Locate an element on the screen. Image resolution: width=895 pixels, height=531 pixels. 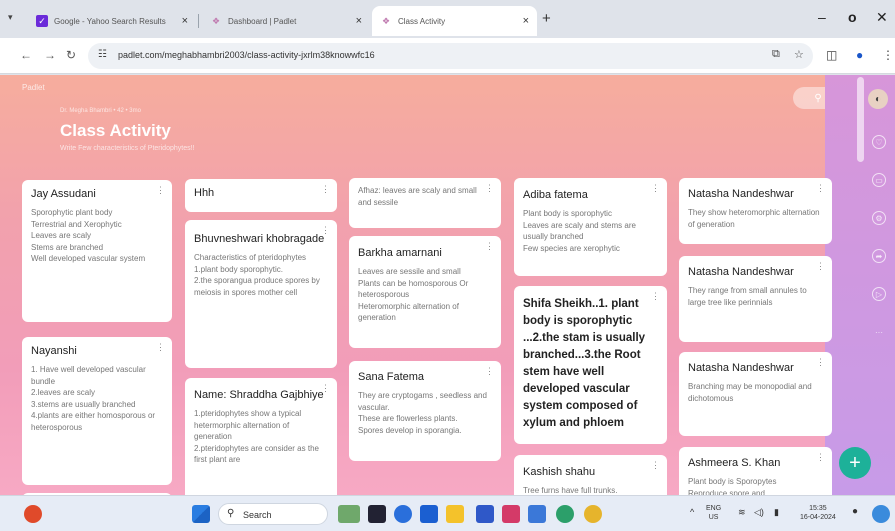
yahoo-favicon-icon: ✓ is located at coordinates (42, 21).